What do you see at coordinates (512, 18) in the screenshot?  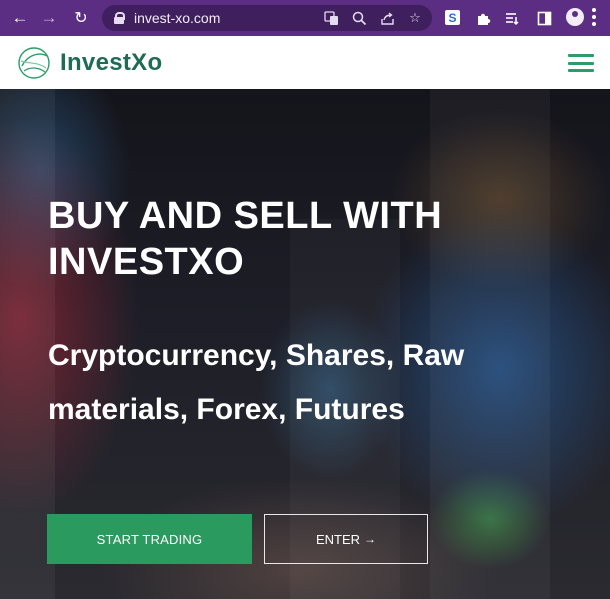 I see `reading-list-icon` at bounding box center [512, 18].